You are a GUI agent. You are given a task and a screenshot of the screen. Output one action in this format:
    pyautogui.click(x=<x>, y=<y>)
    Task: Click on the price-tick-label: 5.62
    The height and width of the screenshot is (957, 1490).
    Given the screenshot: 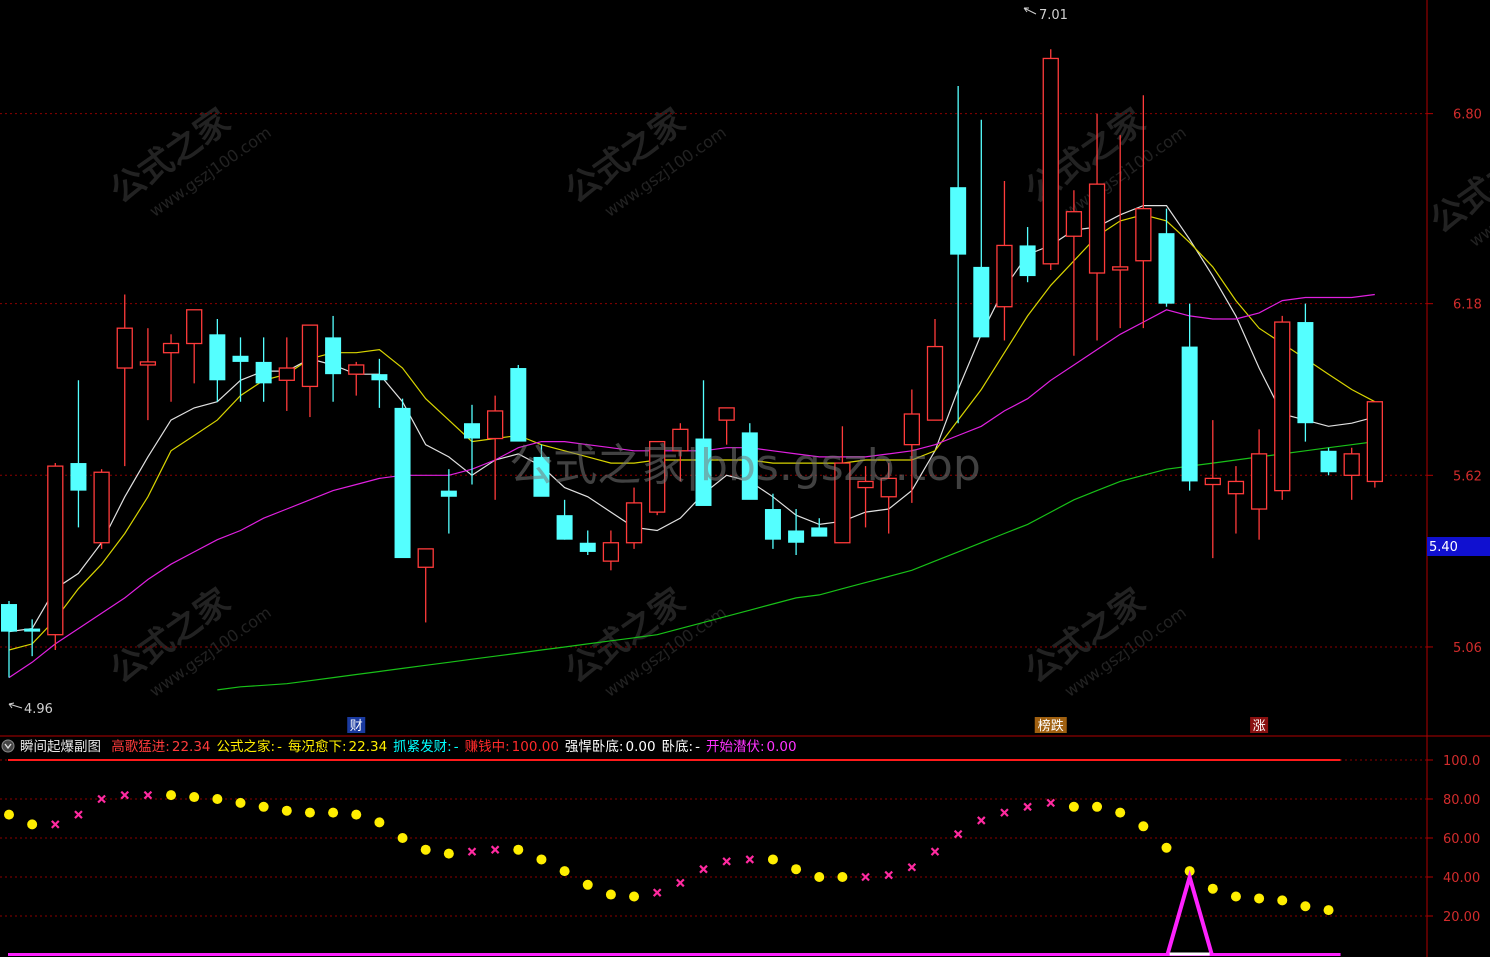 What is the action you would take?
    pyautogui.click(x=1467, y=476)
    